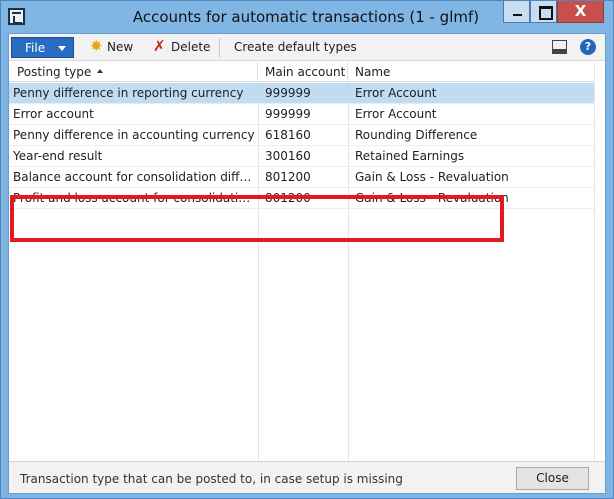 The height and width of the screenshot is (499, 614). What do you see at coordinates (552, 478) in the screenshot?
I see `close-button: Close` at bounding box center [552, 478].